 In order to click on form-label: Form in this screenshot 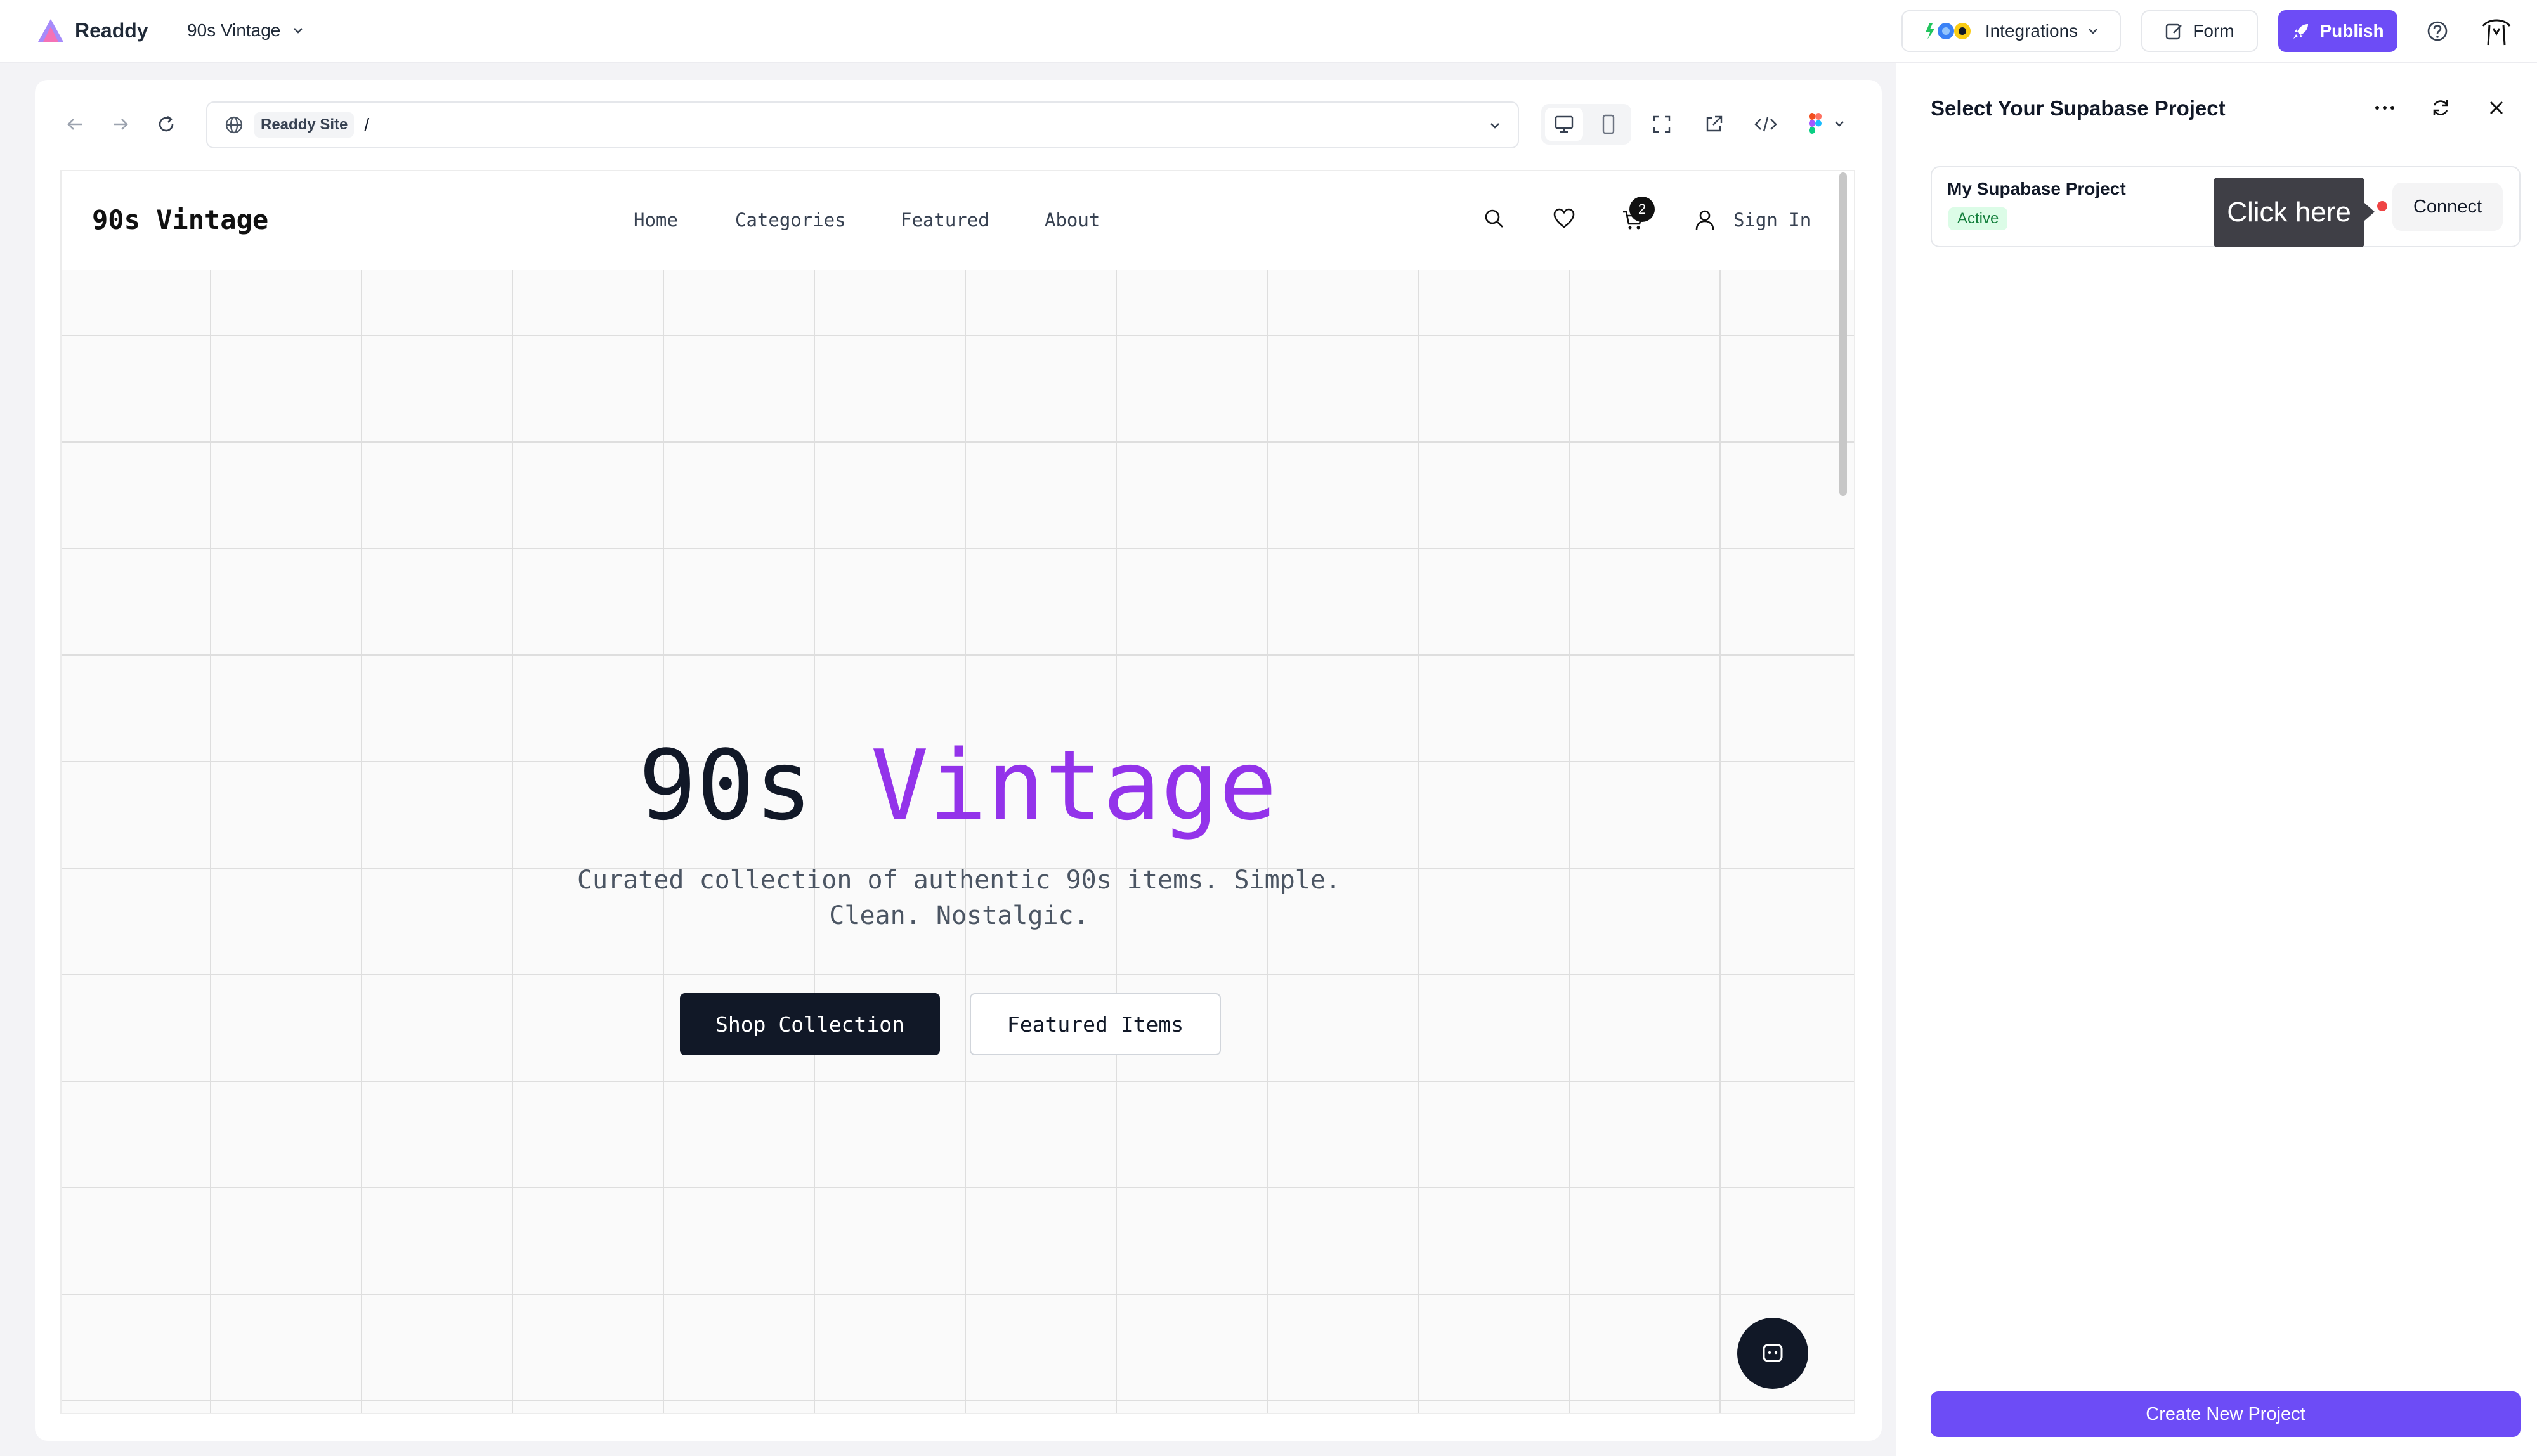, I will do `click(2213, 31)`.